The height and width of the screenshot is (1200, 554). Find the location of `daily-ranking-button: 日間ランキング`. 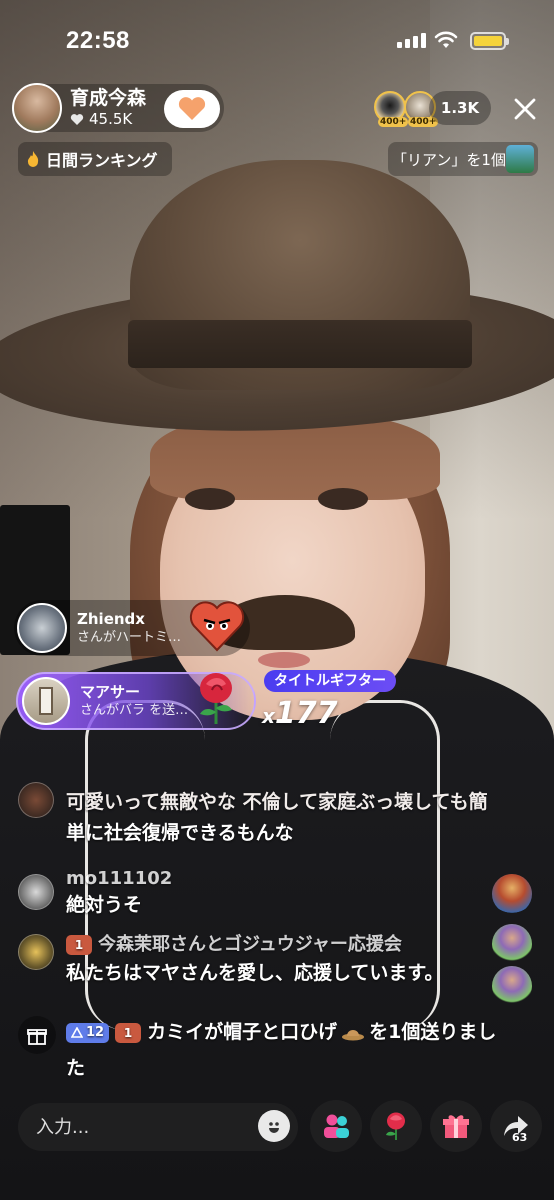

daily-ranking-button: 日間ランキング is located at coordinates (95, 159).